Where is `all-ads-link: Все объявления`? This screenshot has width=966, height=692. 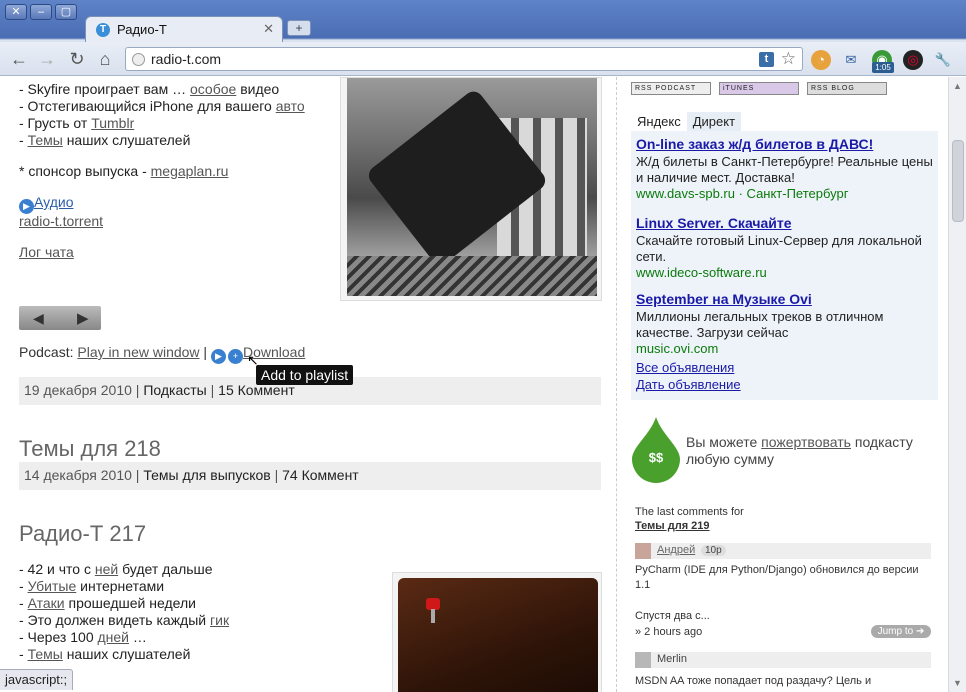
all-ads-link: Все объявления is located at coordinates (685, 367).